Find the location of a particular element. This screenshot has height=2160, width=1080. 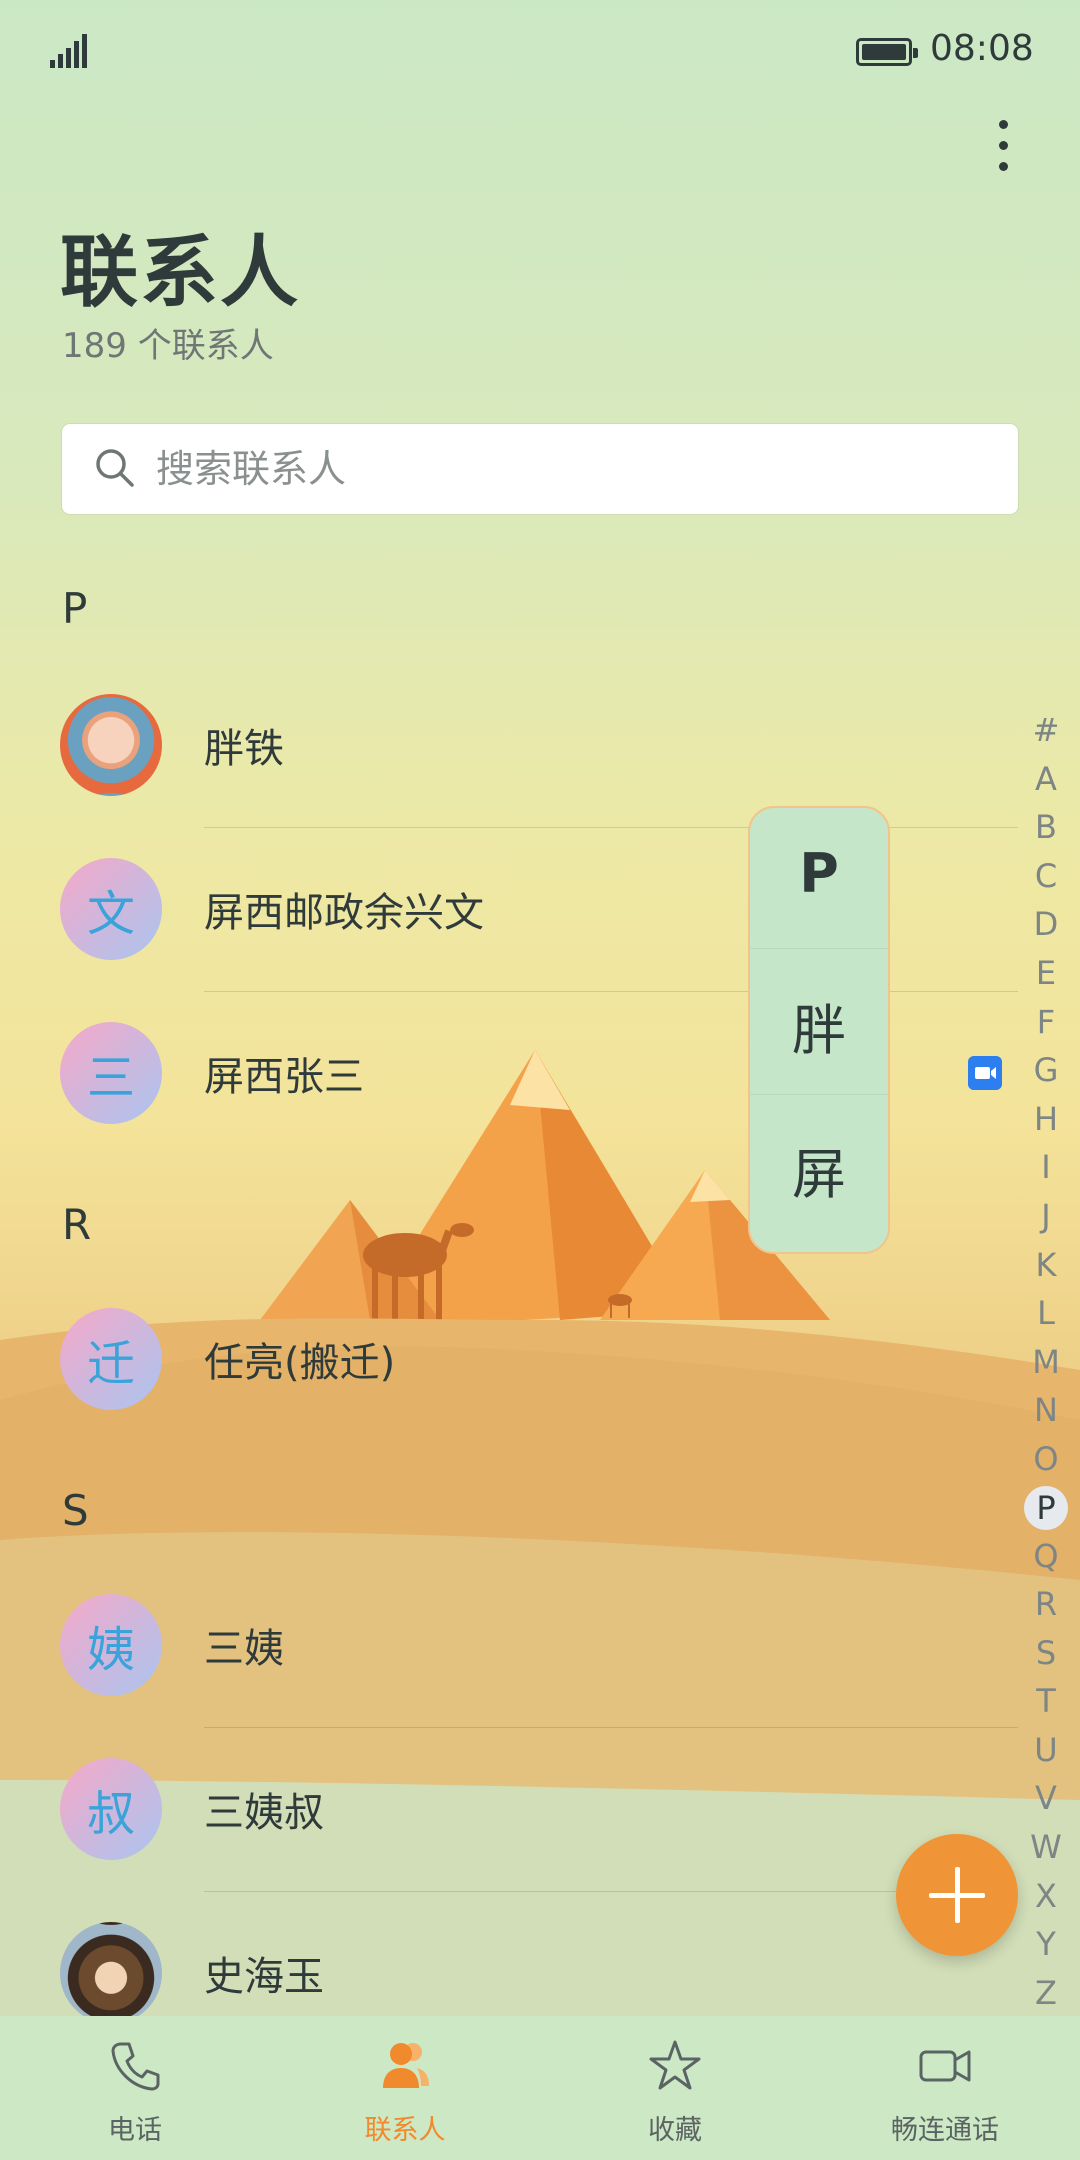

alphabet-index-letter: A is located at coordinates (1046, 779).